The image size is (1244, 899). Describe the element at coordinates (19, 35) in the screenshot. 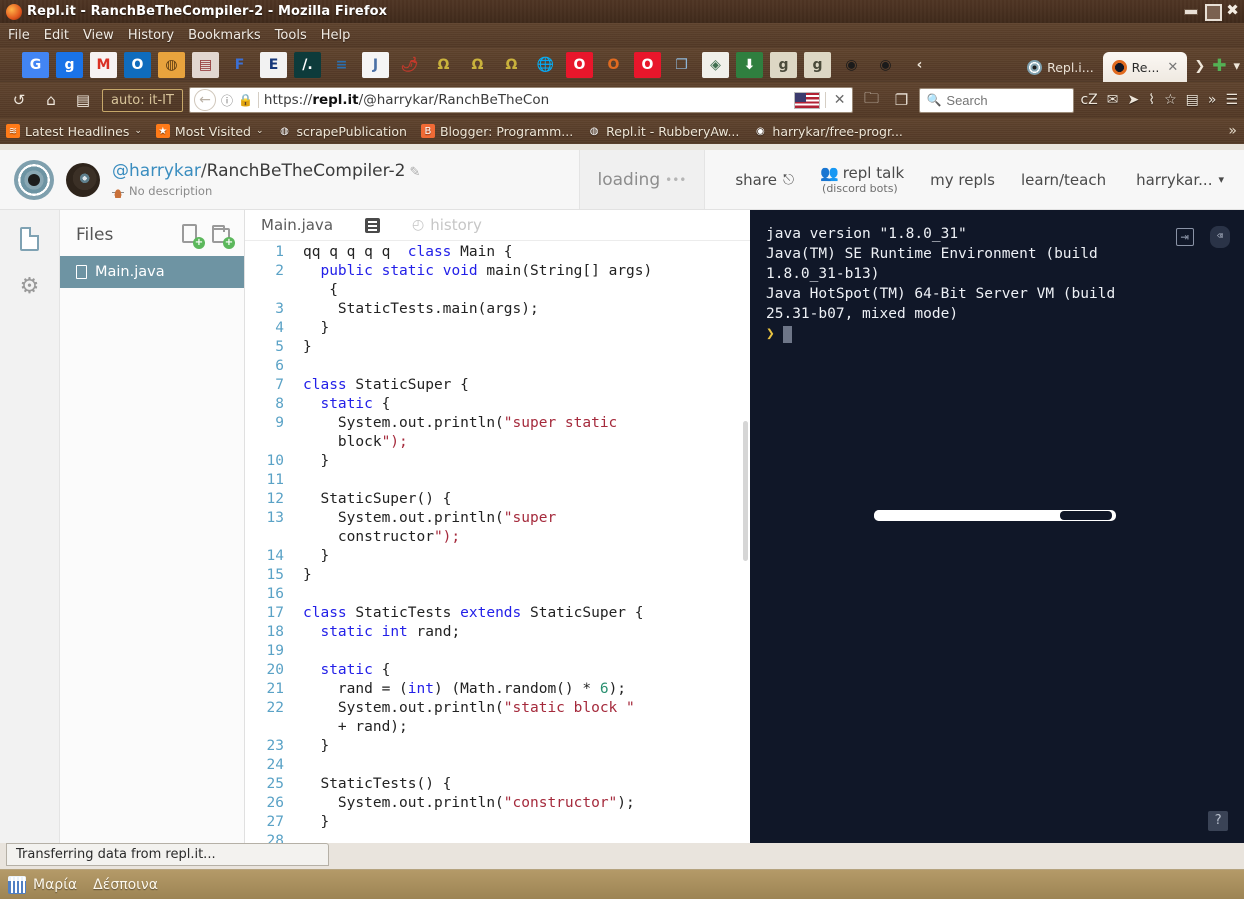

I see `menu-file: File` at that location.